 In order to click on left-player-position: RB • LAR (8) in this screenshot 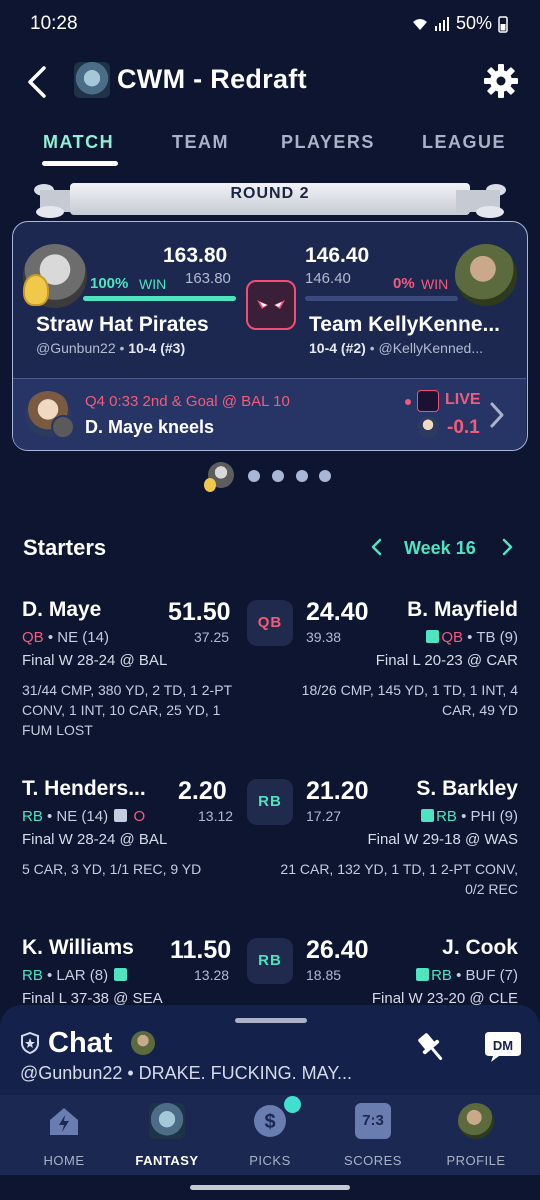, I will do `click(75, 975)`.